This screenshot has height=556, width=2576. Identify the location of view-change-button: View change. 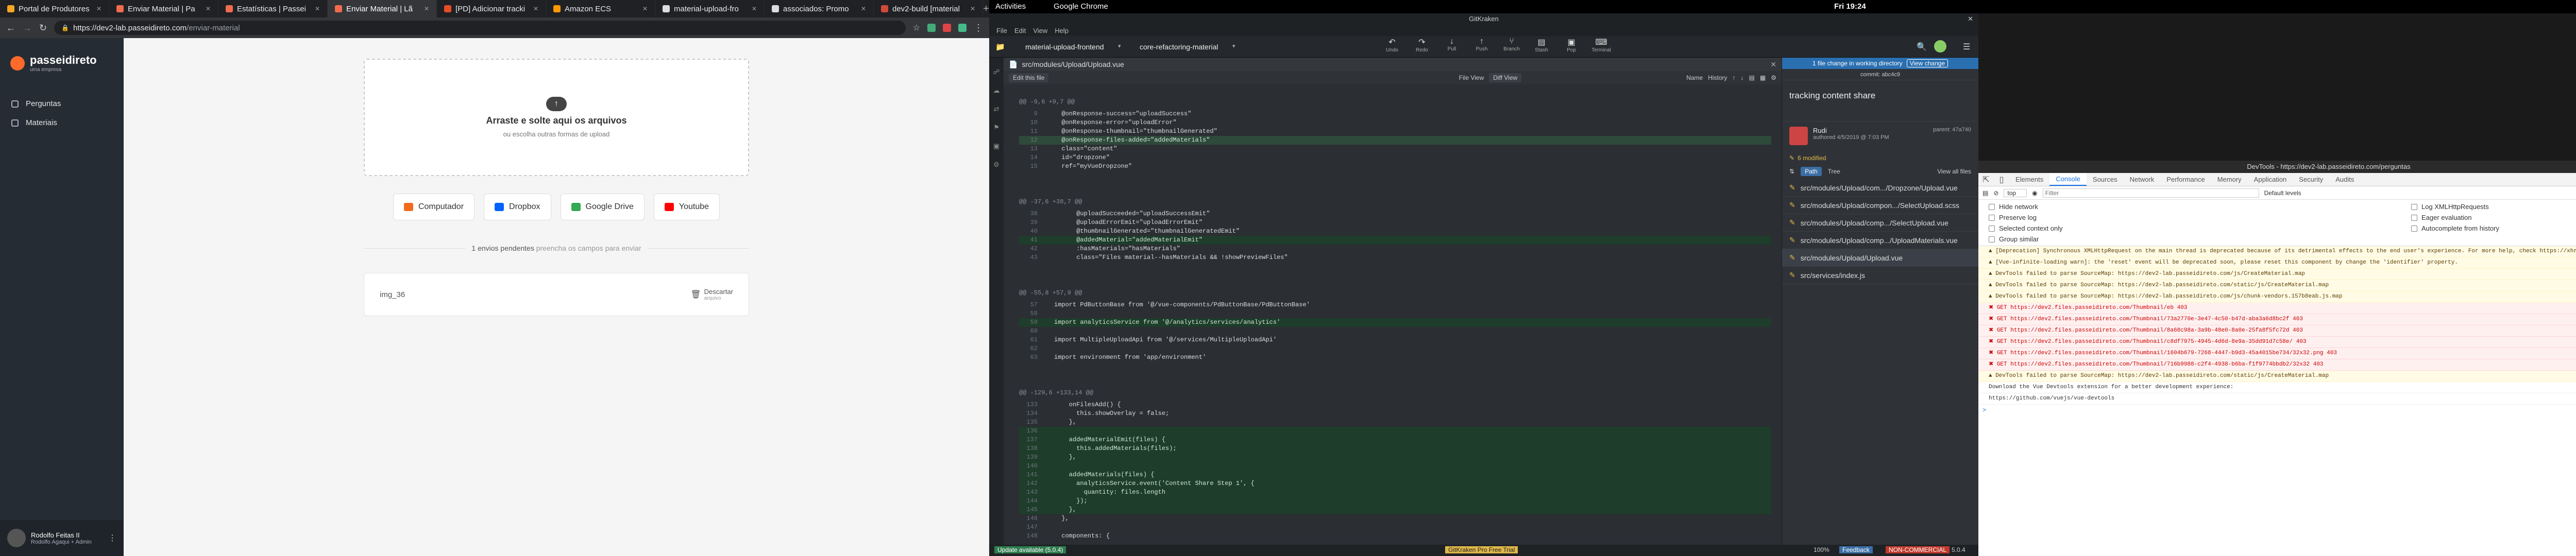
(1927, 63).